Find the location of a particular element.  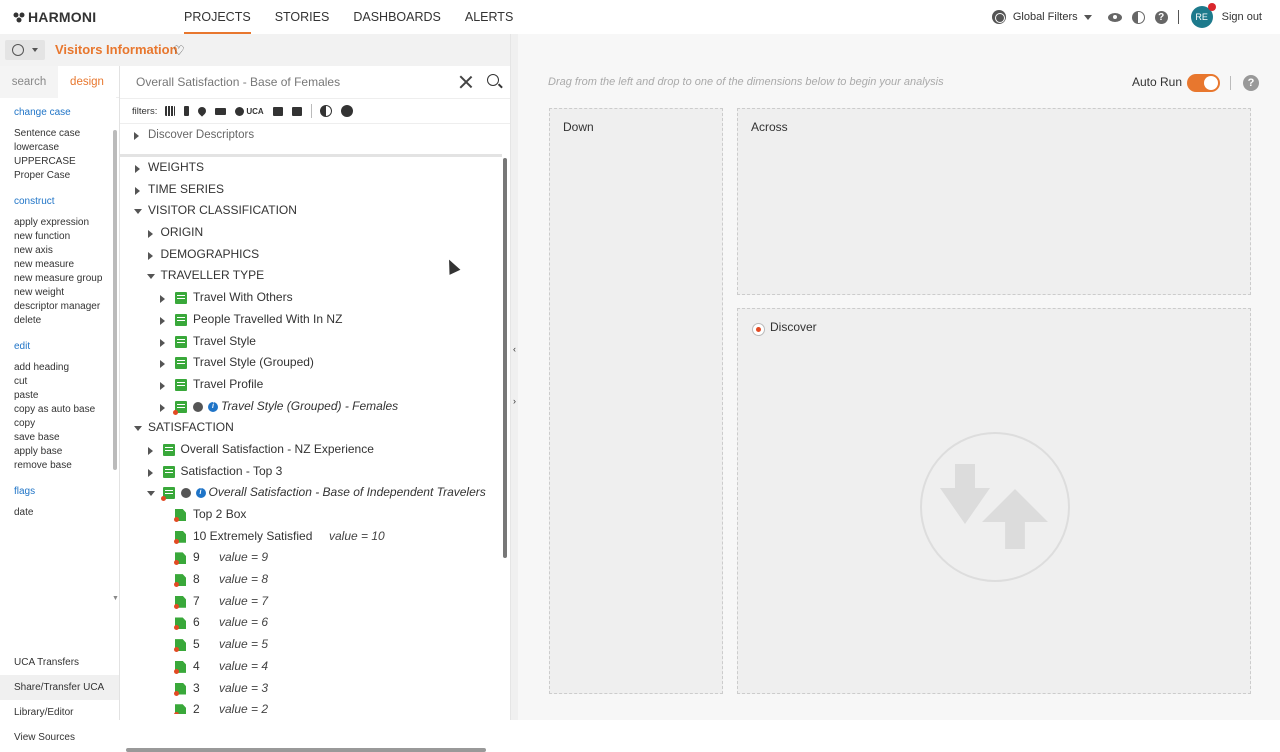

sidebar-action-item: Sentence case is located at coordinates (66, 134).